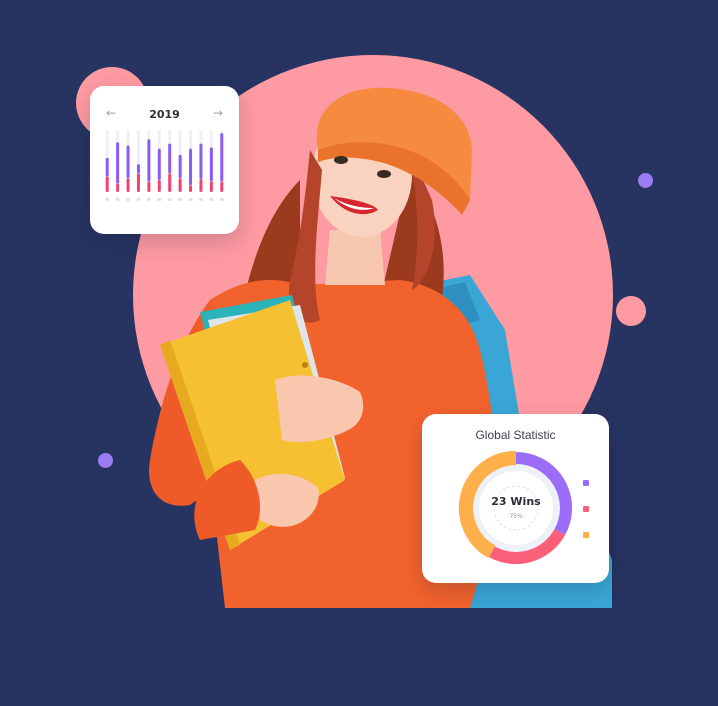 The height and width of the screenshot is (706, 718). I want to click on donut-inner-ring, so click(516, 508).